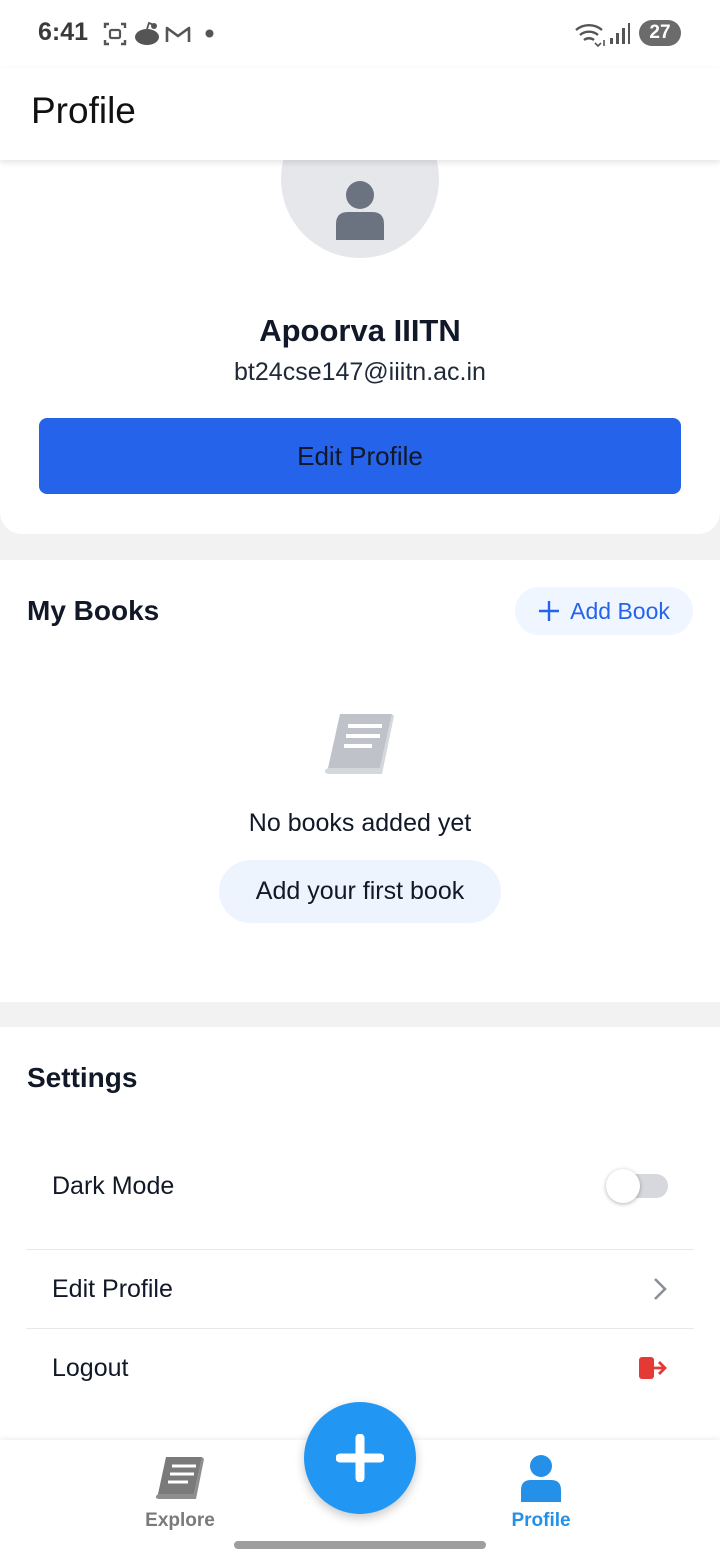 The width and height of the screenshot is (720, 1560). Describe the element at coordinates (360, 1186) in the screenshot. I see `setting-row-dark-mode: Dark Mode` at that location.